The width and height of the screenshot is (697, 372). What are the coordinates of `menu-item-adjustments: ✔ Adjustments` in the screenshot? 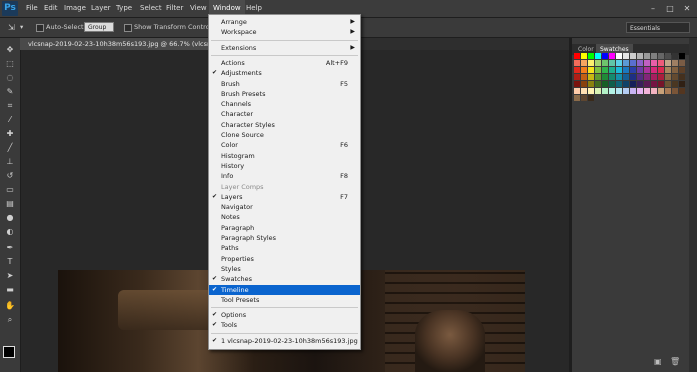 It's located at (284, 73).